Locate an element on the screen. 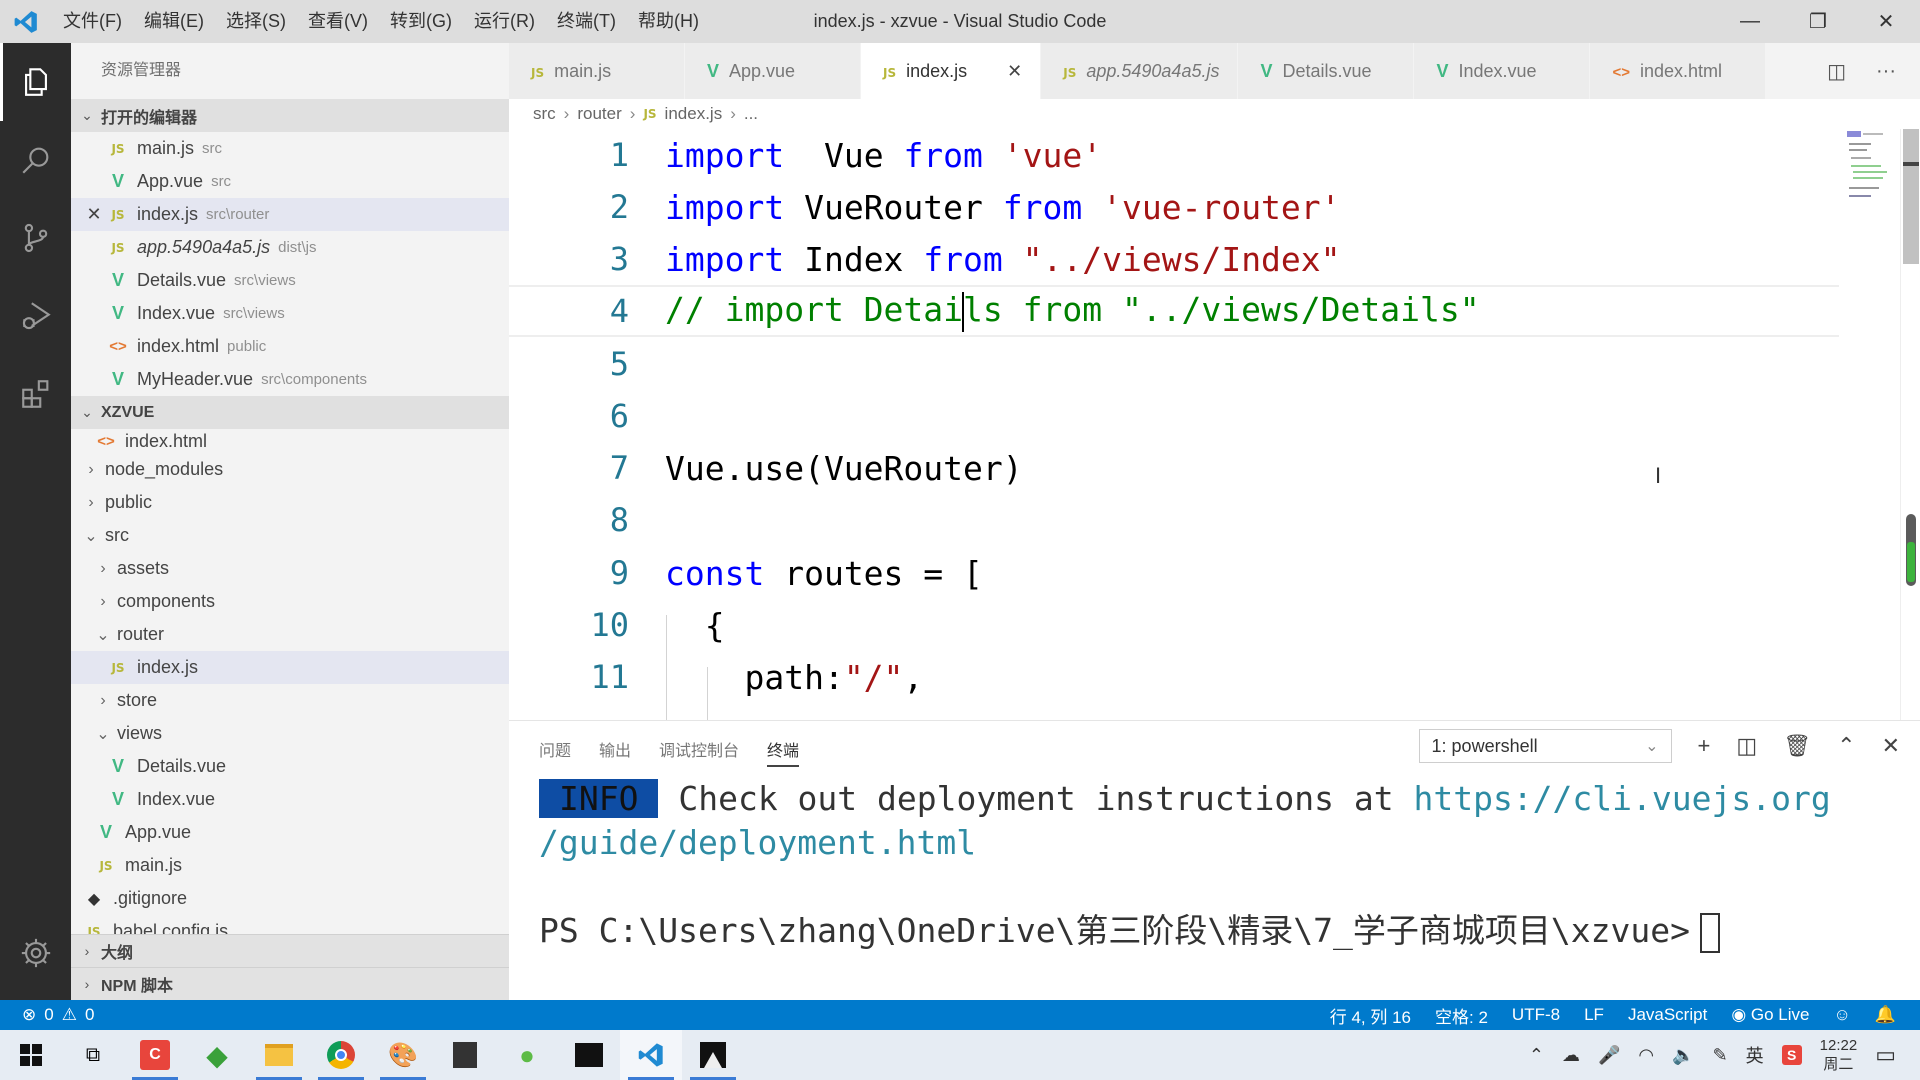  code-line: 3 import Index from "../views/Index" is located at coordinates (1174, 259).